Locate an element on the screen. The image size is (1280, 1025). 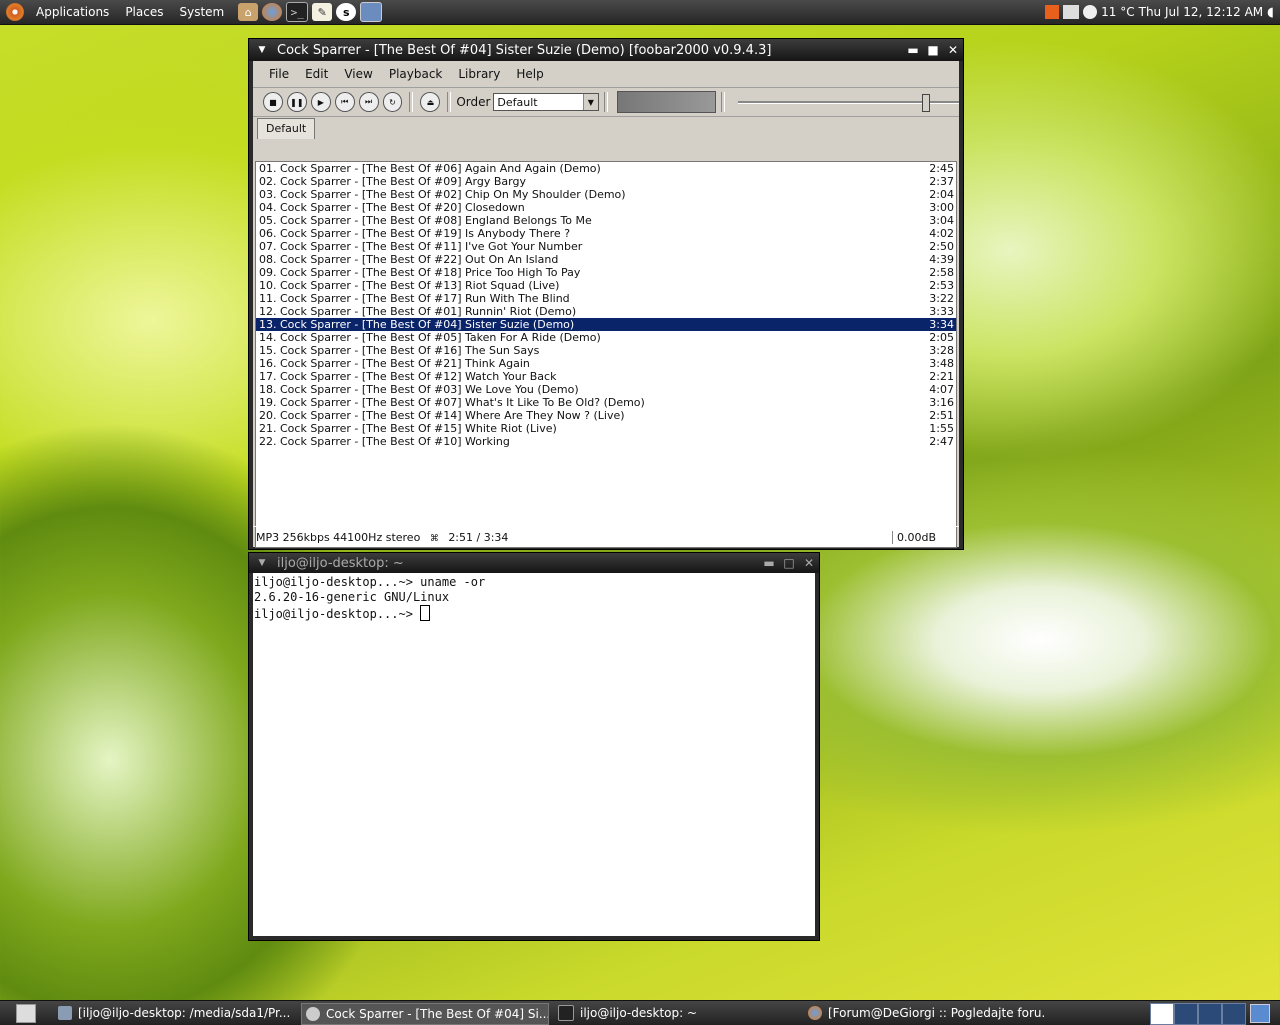
menu-system: System is located at coordinates (201, 12).